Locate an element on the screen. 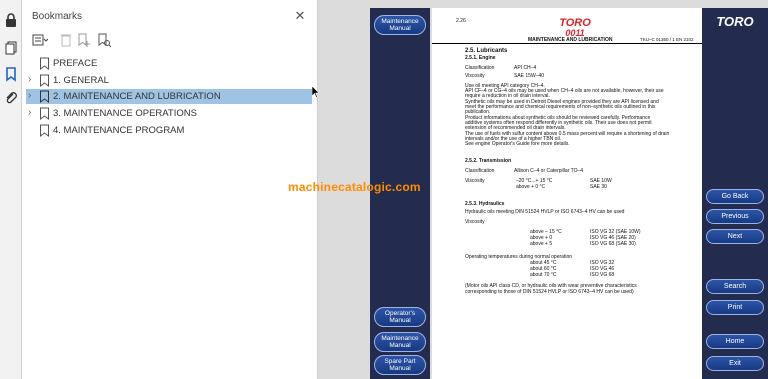  value: SAE 30 is located at coordinates (598, 187).